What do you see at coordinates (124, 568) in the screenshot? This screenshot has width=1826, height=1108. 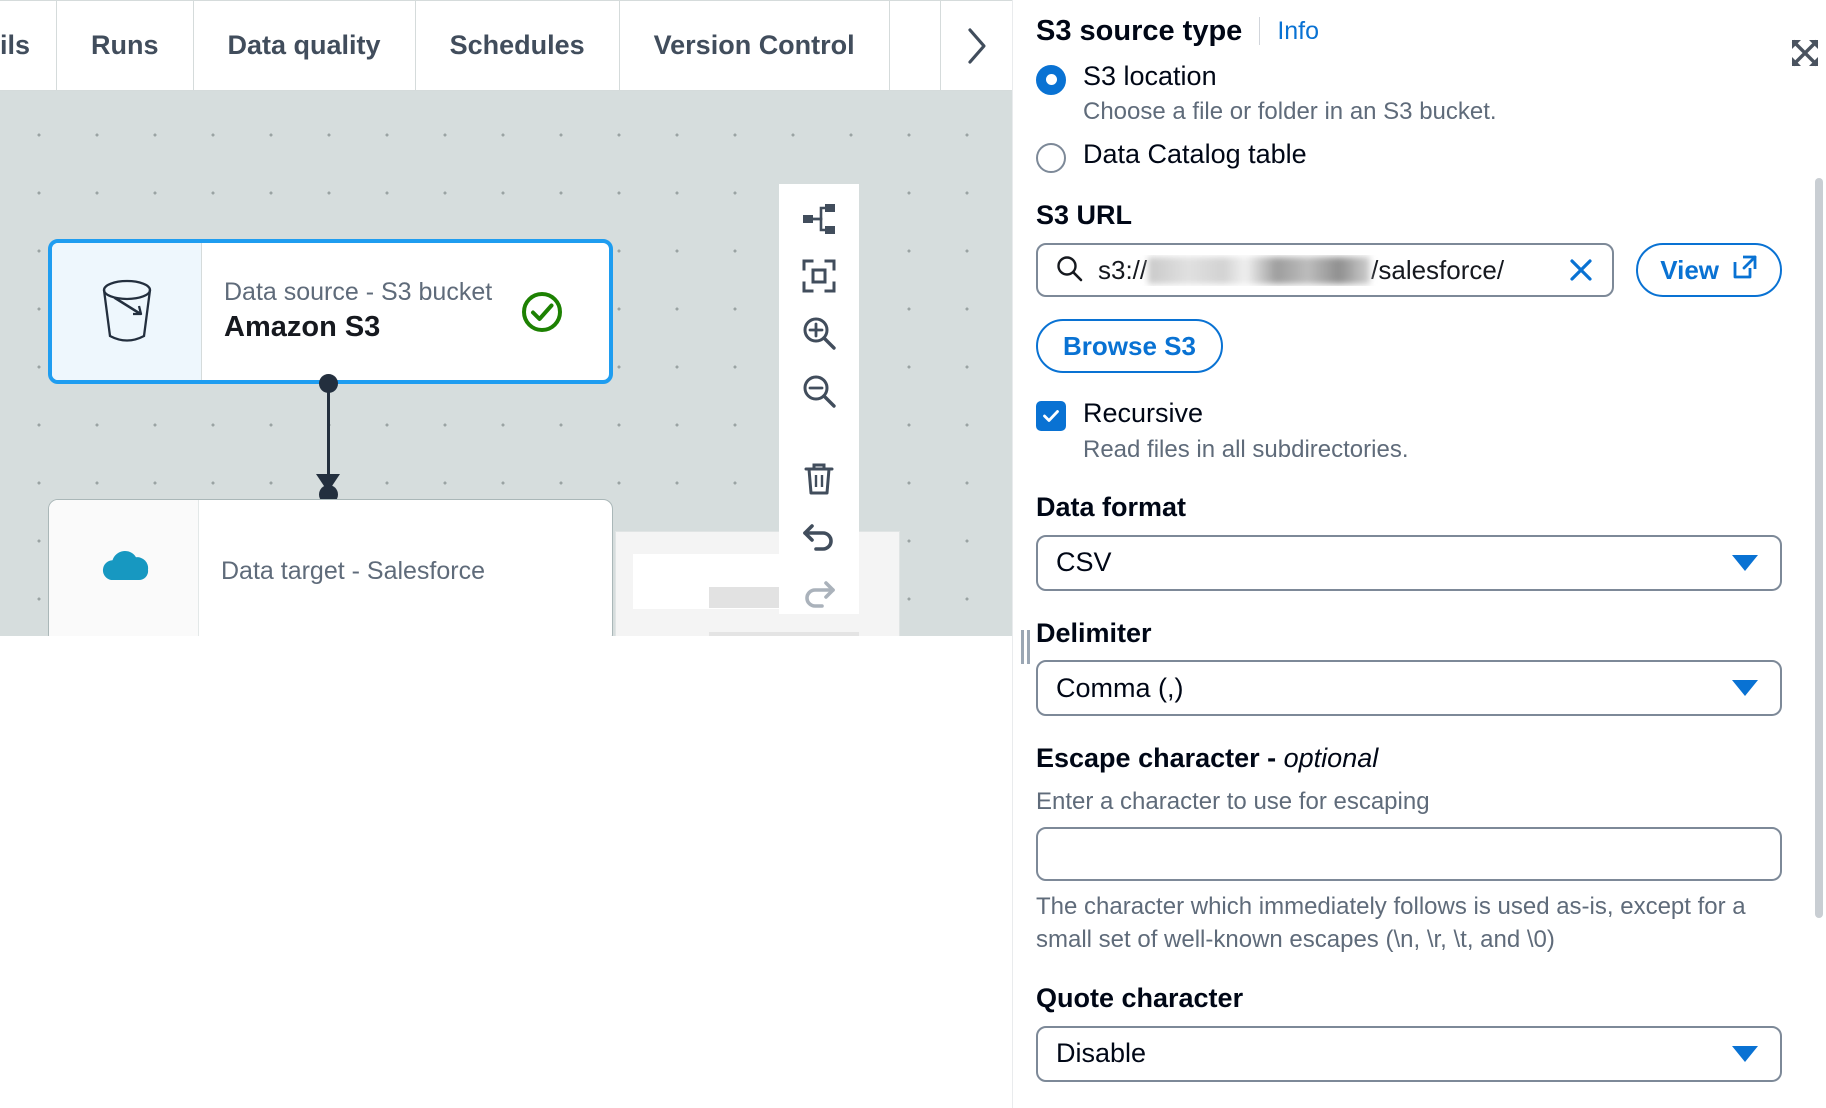 I see `salesforce-icon` at bounding box center [124, 568].